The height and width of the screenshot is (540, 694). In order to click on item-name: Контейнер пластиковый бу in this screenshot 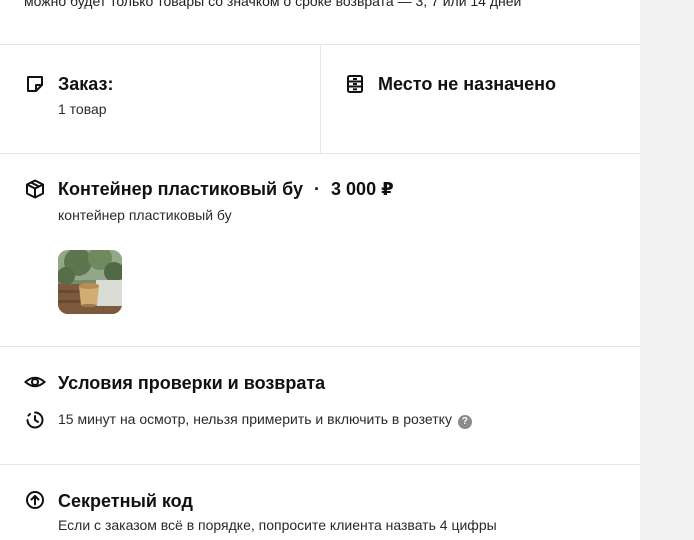, I will do `click(180, 189)`.